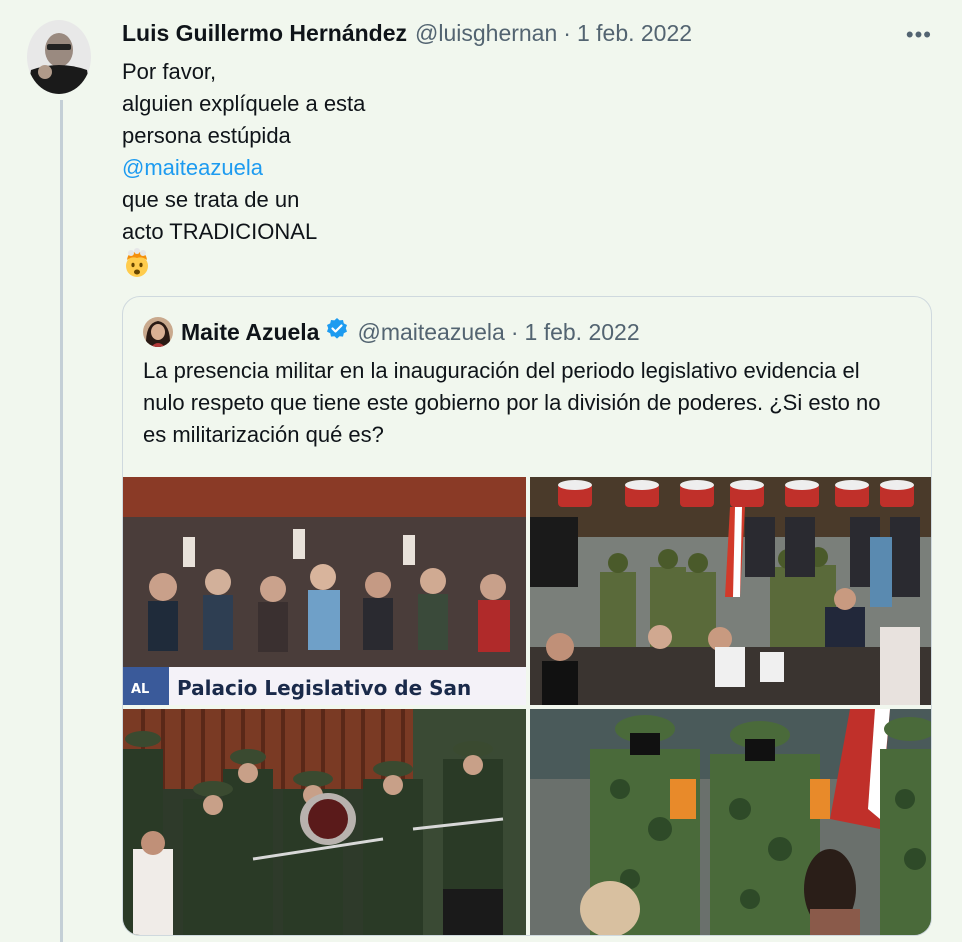 The image size is (962, 942). Describe the element at coordinates (919, 35) in the screenshot. I see `more-options-icon: •••` at that location.